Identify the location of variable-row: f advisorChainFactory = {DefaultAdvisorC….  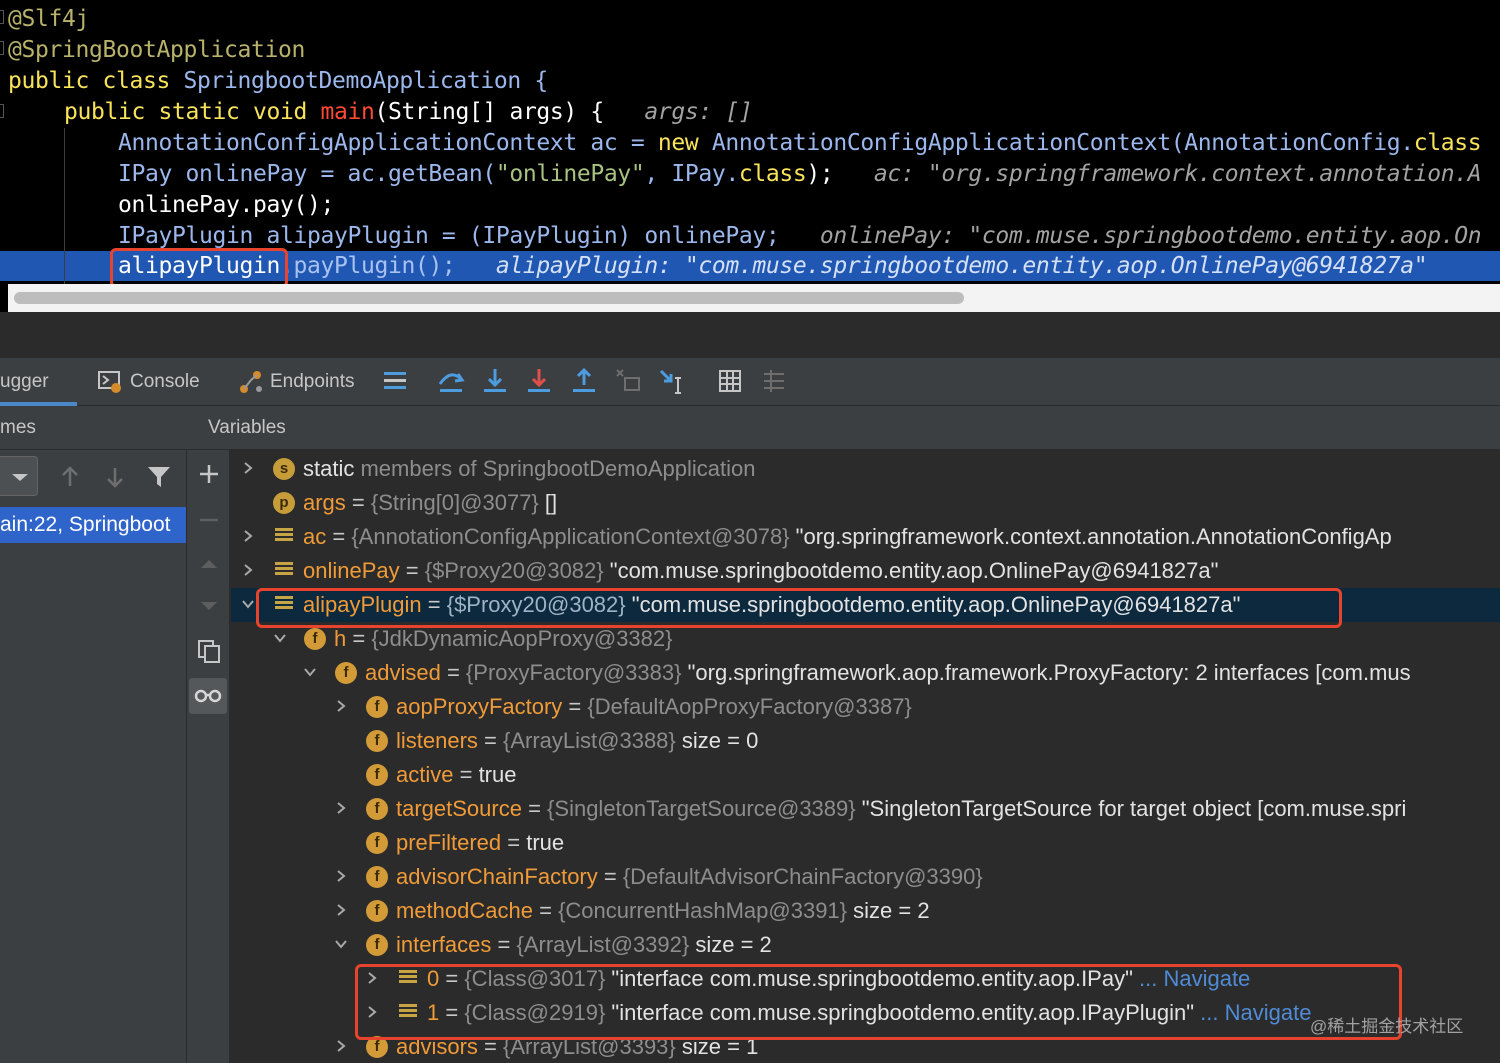
(865, 877).